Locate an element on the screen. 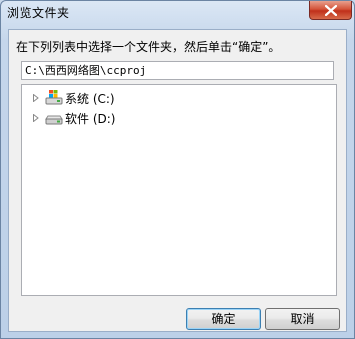  title-bar: 浏览文件夹 is located at coordinates (177, 13).